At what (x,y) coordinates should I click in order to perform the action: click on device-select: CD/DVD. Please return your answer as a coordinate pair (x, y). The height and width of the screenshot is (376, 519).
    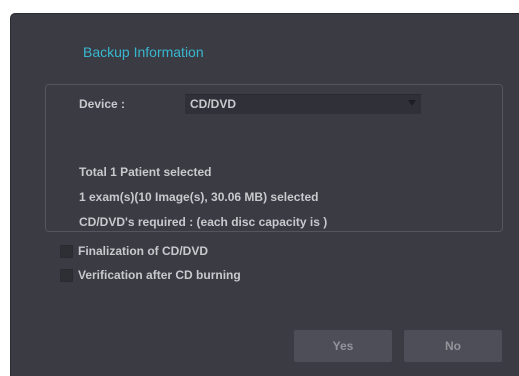
    Looking at the image, I should click on (303, 104).